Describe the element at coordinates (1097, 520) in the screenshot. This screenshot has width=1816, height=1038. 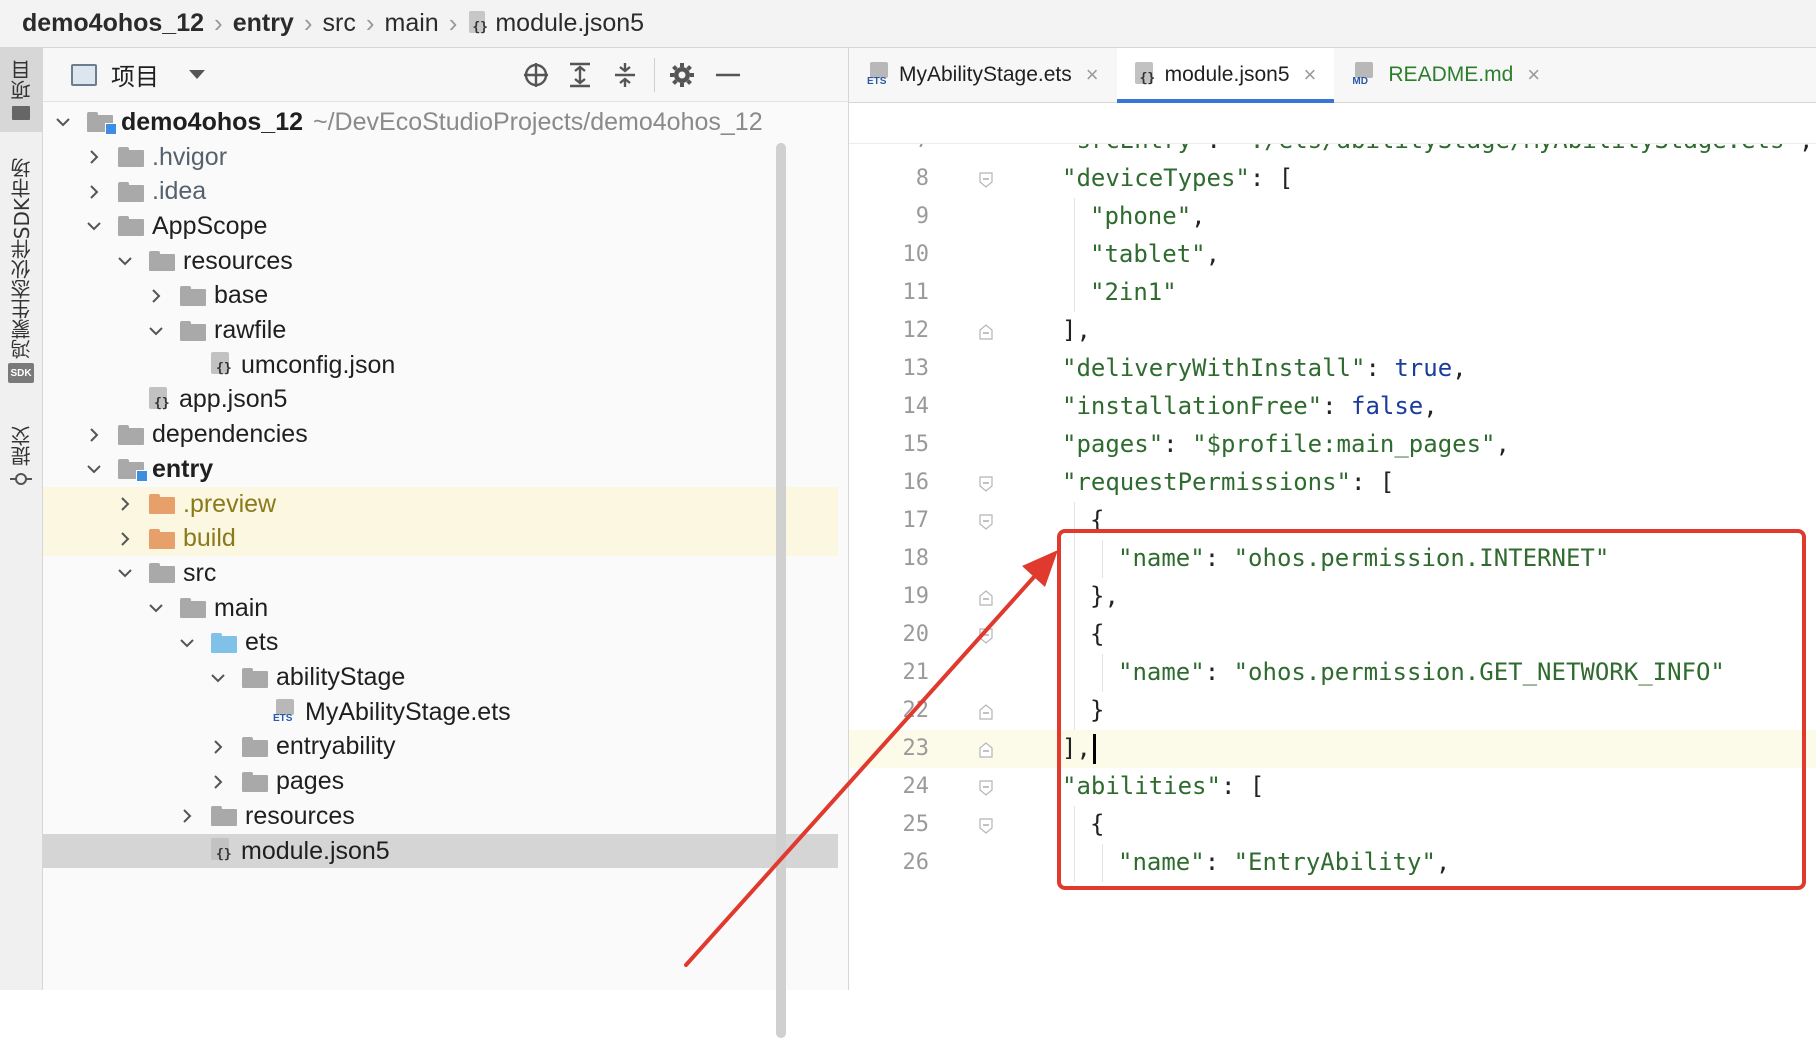
I see `code-token: {` at that location.